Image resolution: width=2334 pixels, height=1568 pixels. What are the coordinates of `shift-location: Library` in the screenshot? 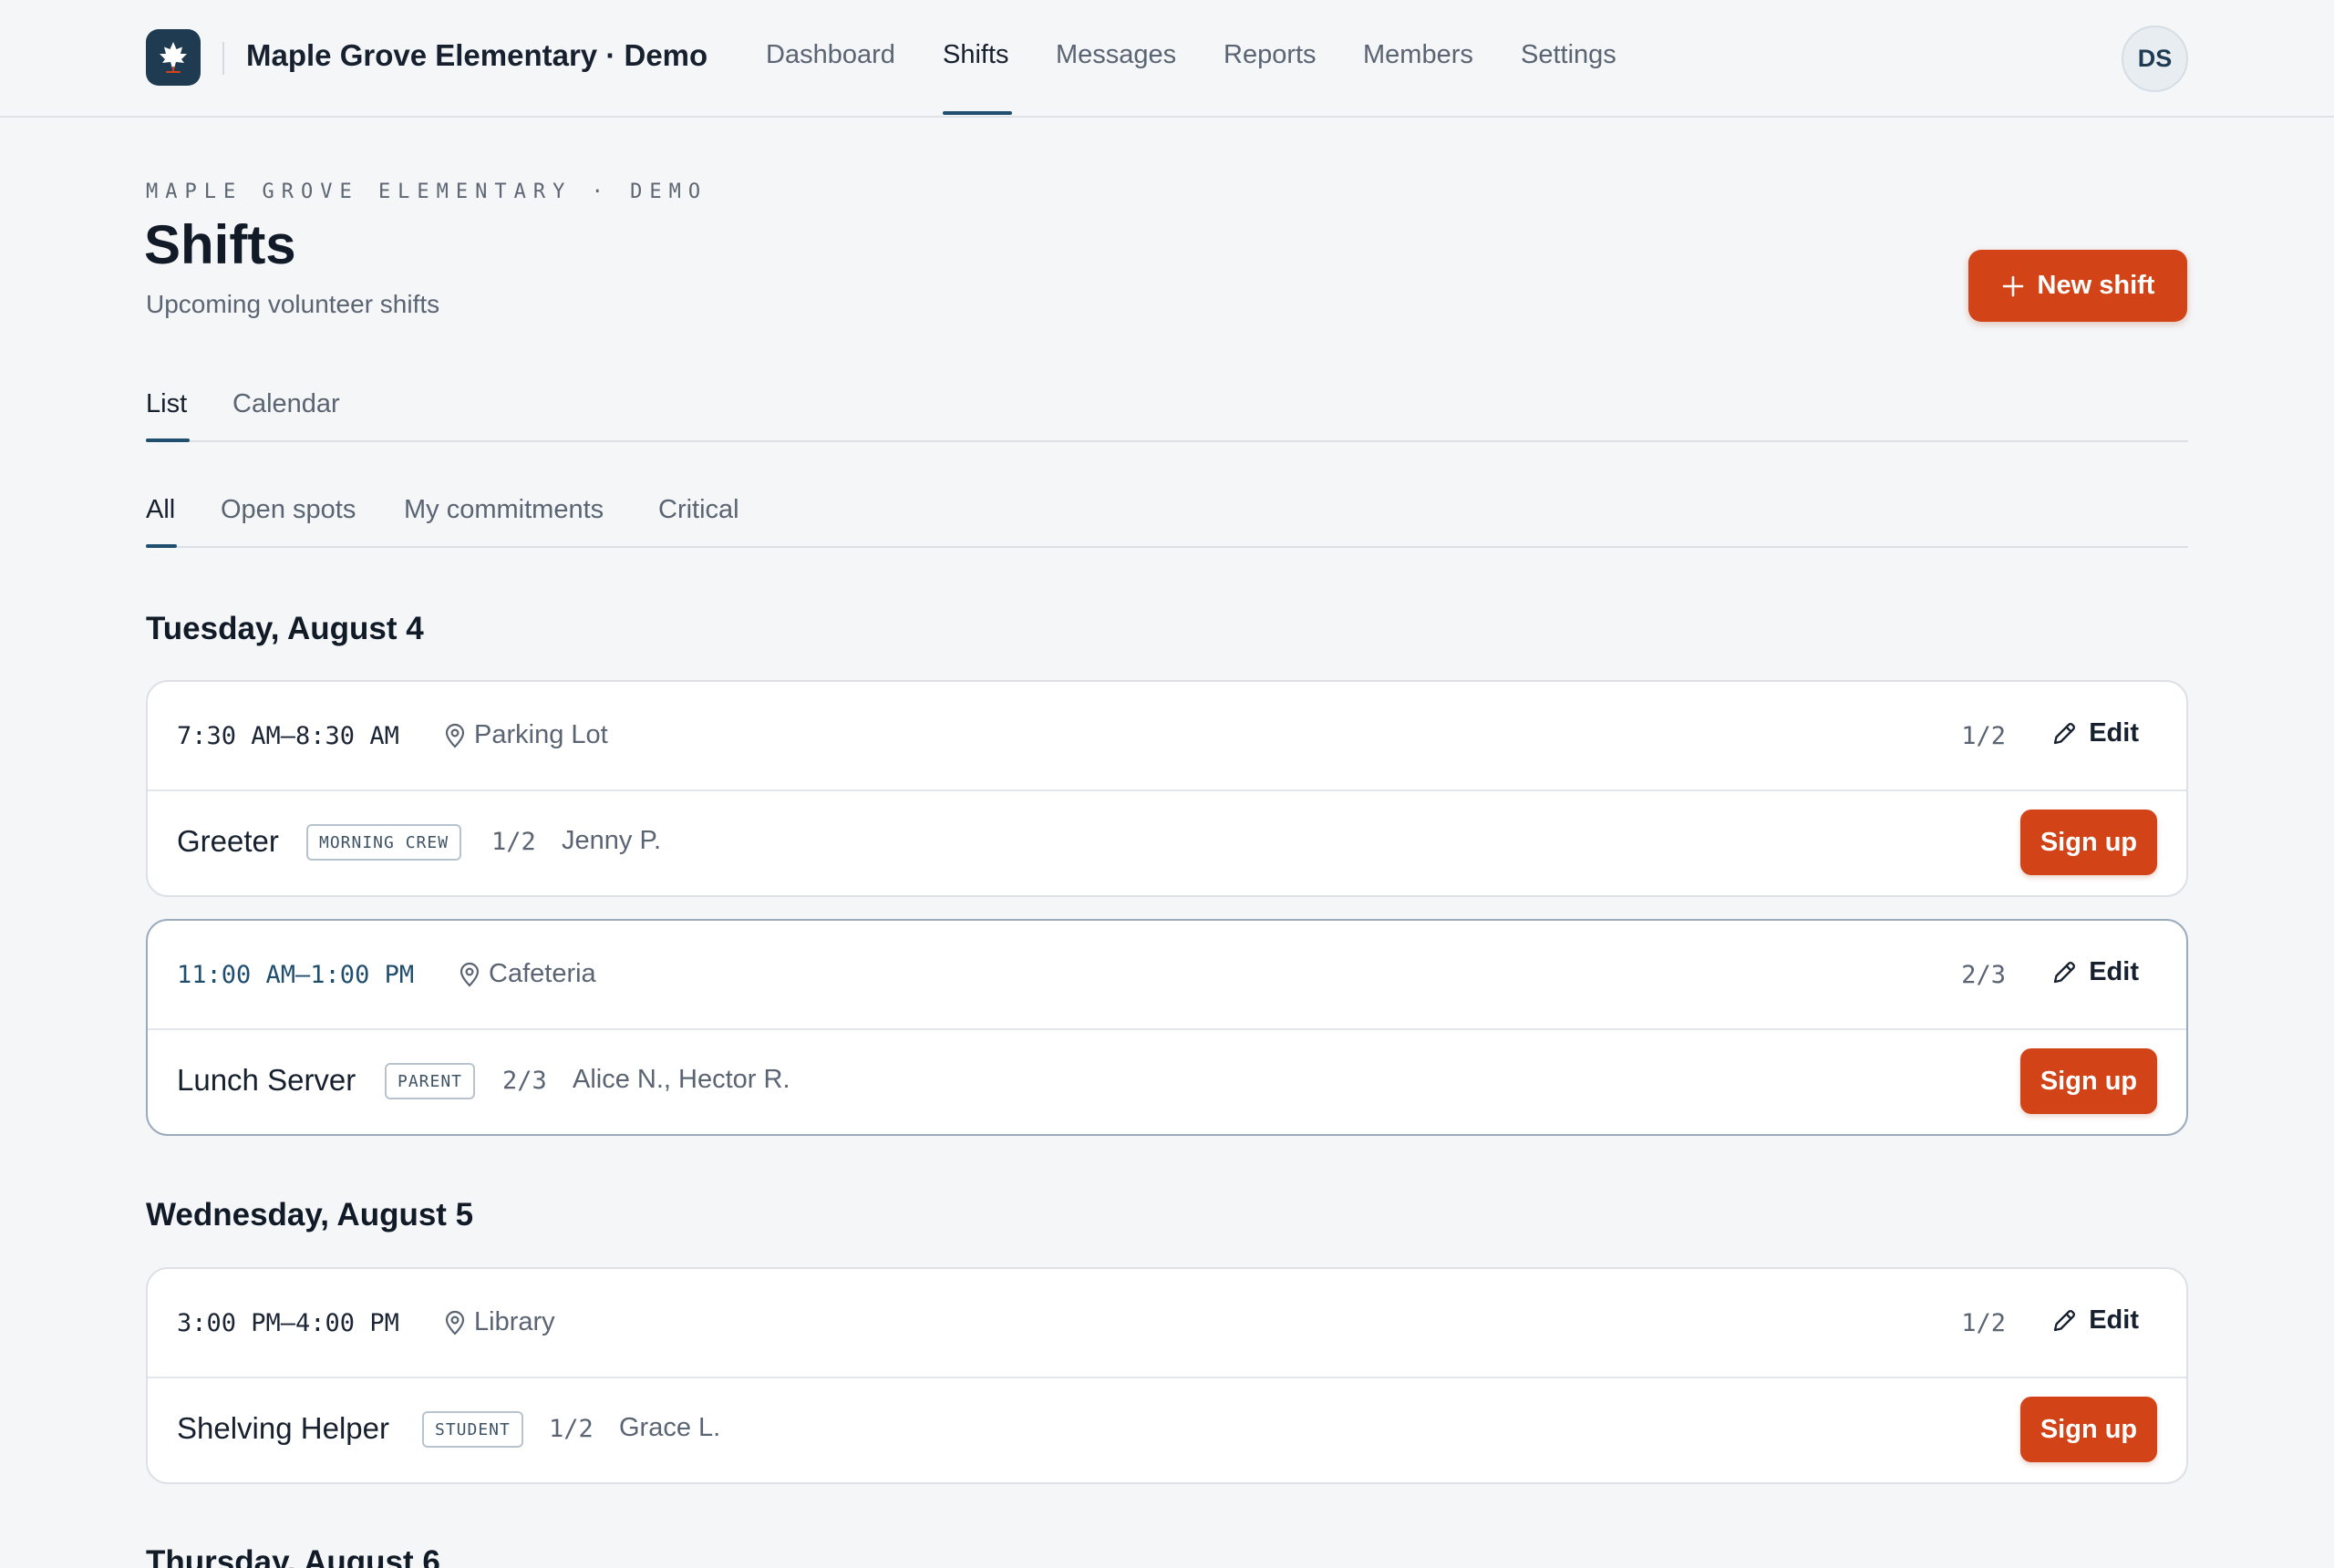 It's located at (499, 1322).